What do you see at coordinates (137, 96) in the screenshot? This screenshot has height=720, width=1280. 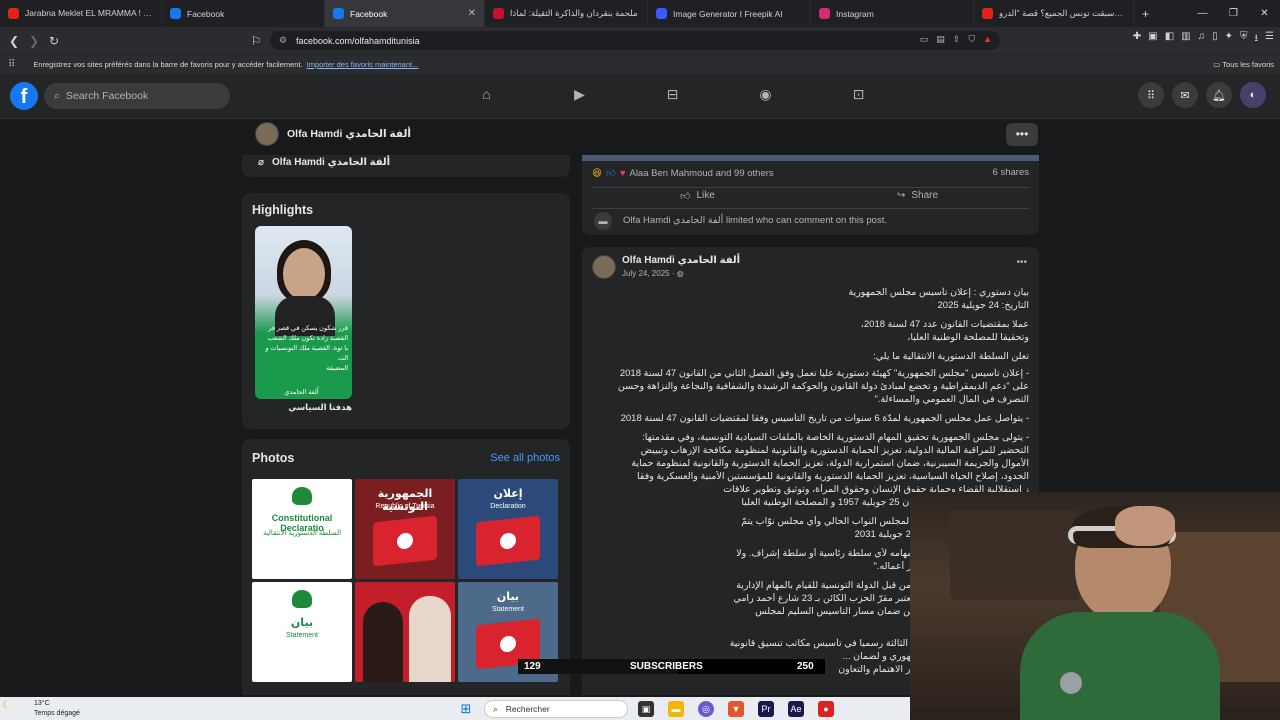 I see `search-input: ⌕ Search Facebook` at bounding box center [137, 96].